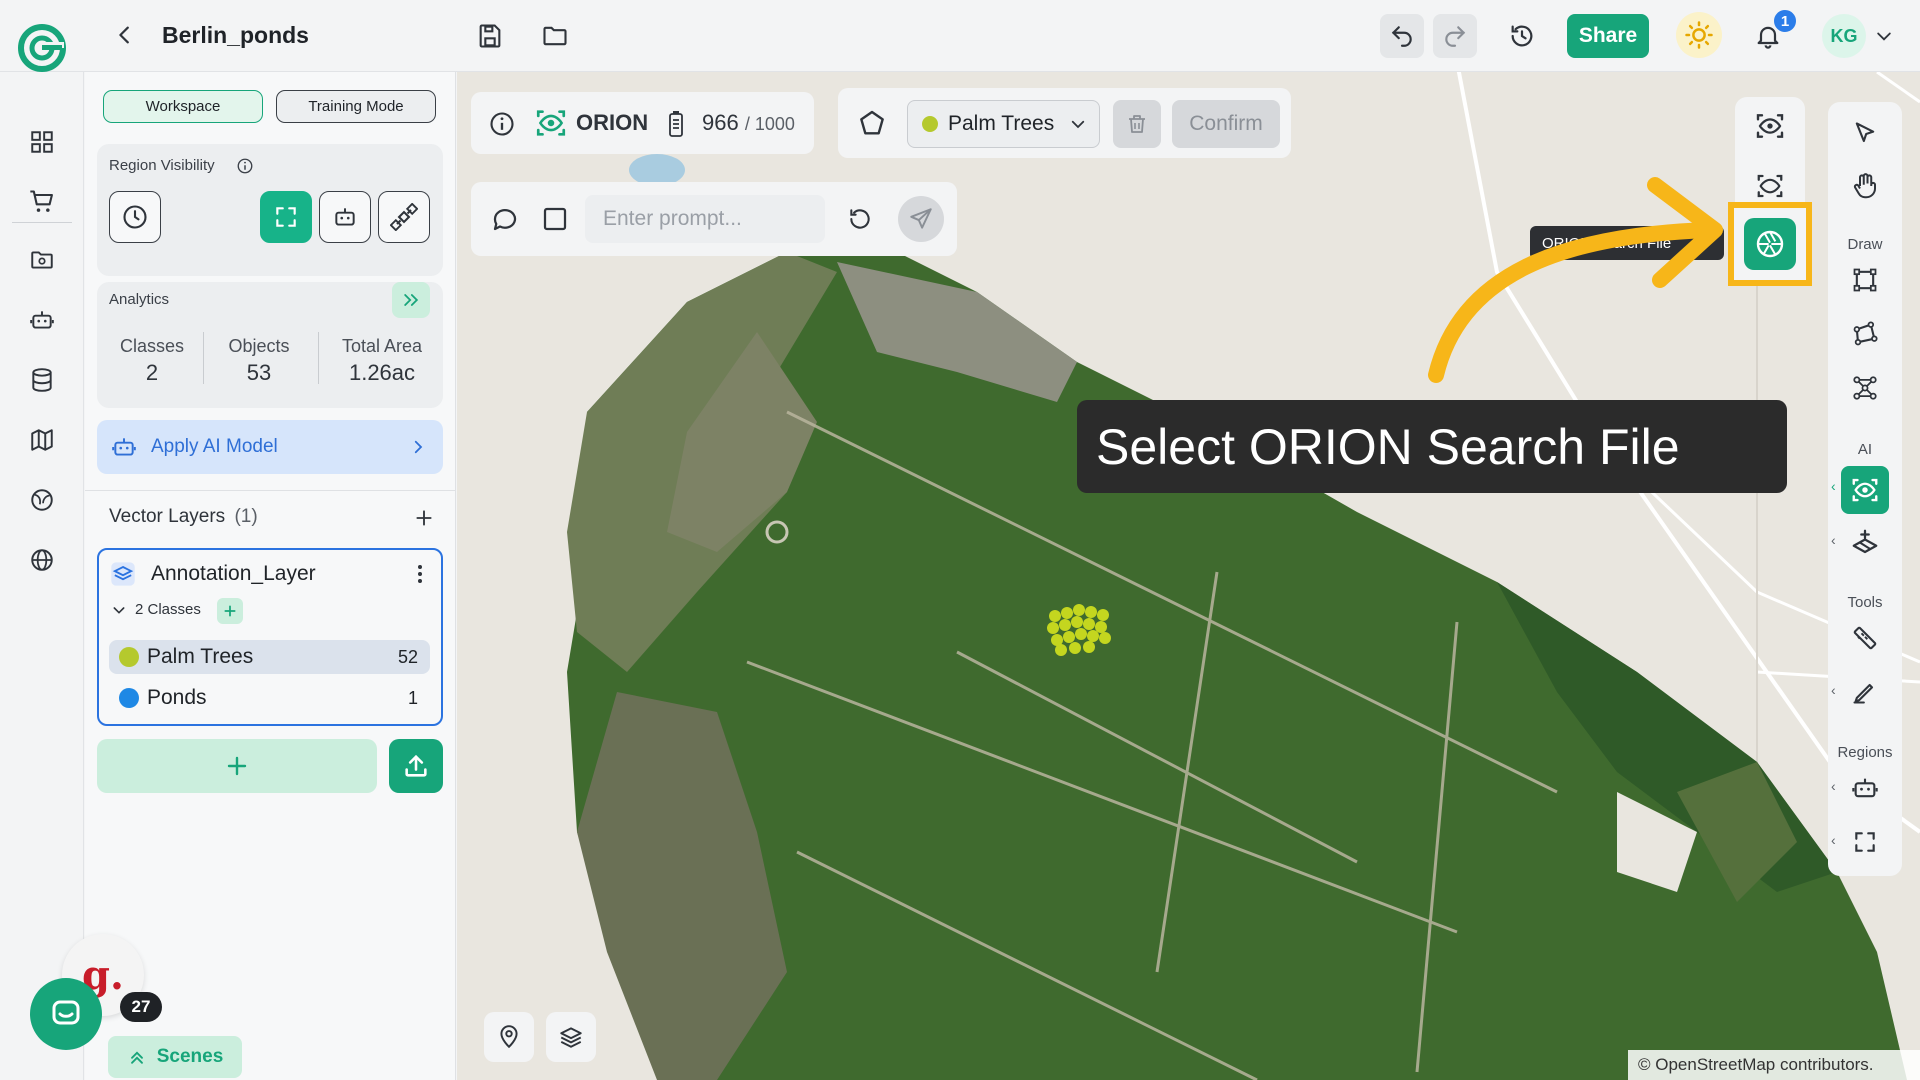 Image resolution: width=1920 pixels, height=1080 pixels. Describe the element at coordinates (42, 320) in the screenshot. I see `robot-icon` at that location.